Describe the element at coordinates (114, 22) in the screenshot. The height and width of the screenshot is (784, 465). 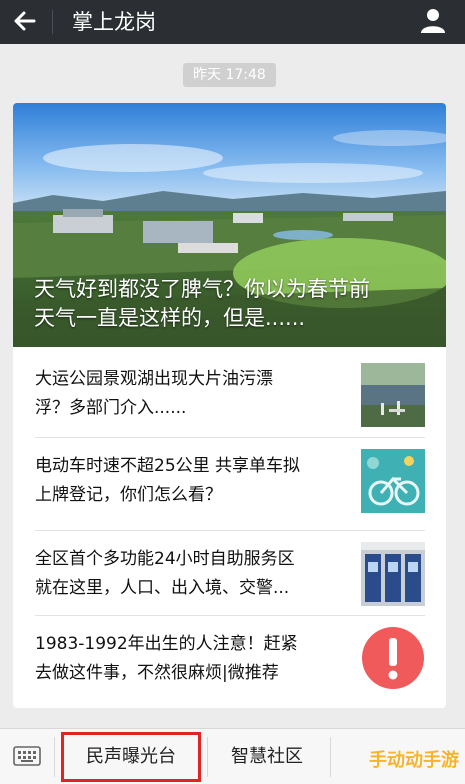
I see `page-title: 掌上龙岗` at that location.